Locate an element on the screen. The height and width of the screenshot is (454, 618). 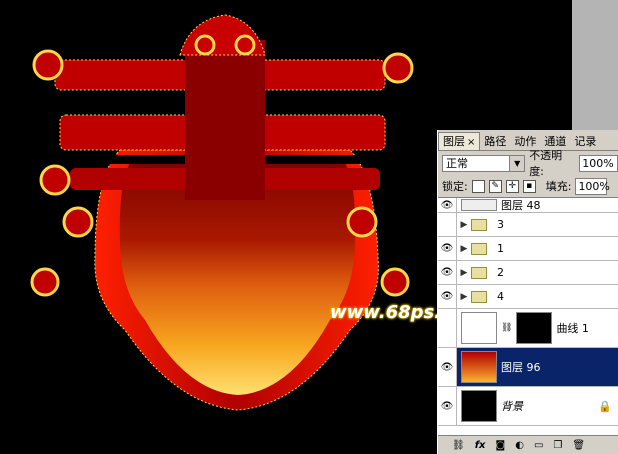
mask-icon: ◙ is located at coordinates (501, 445).